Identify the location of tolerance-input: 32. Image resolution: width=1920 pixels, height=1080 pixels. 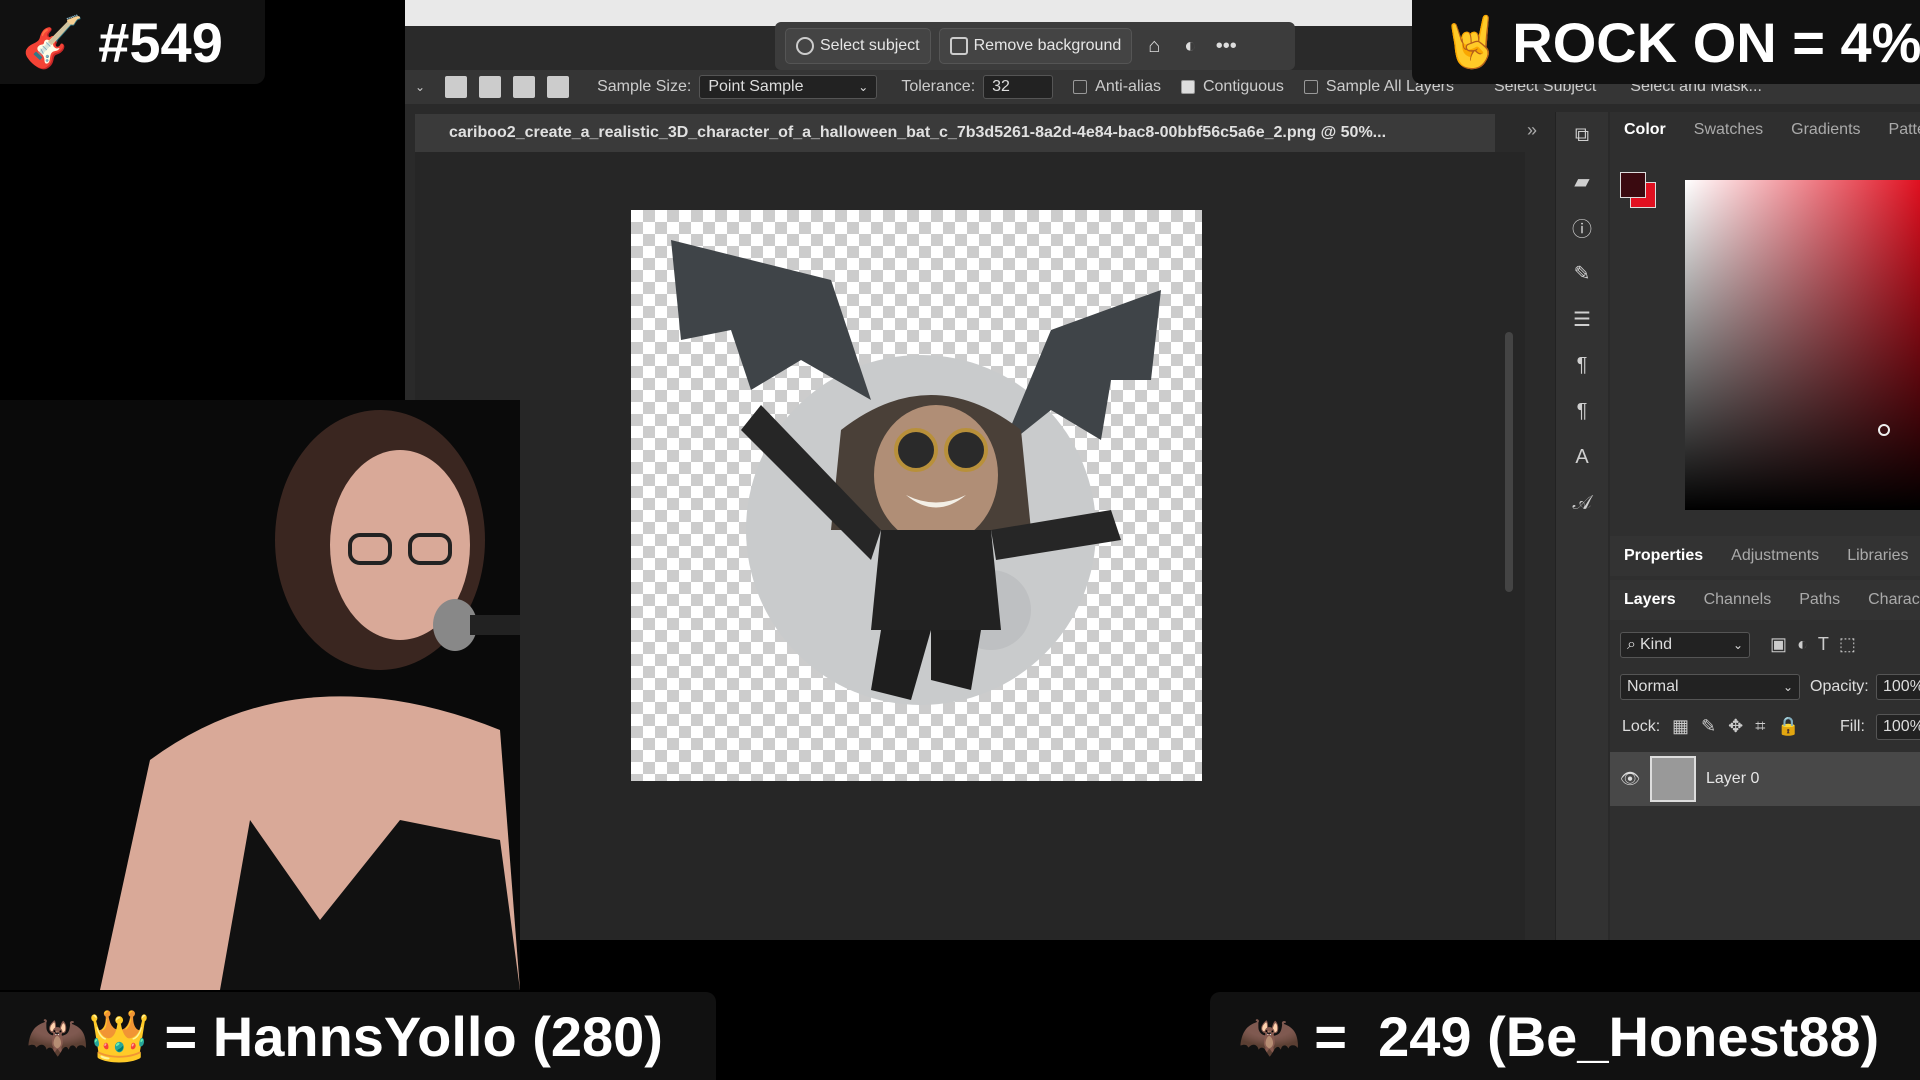
(1018, 87).